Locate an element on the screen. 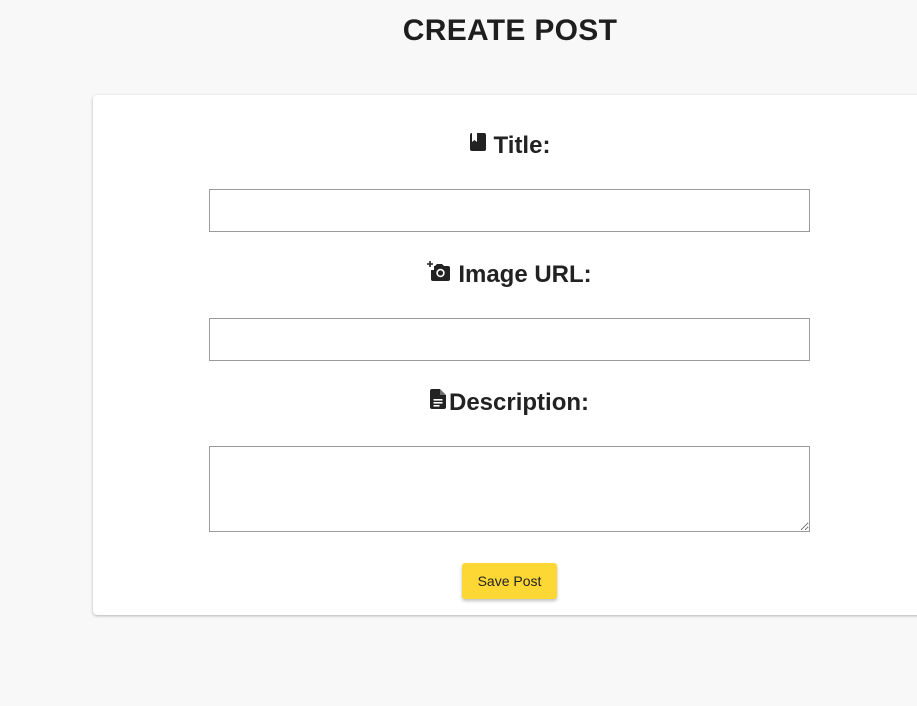 This screenshot has height=706, width=917. add-a-photo-icon is located at coordinates (439, 271).